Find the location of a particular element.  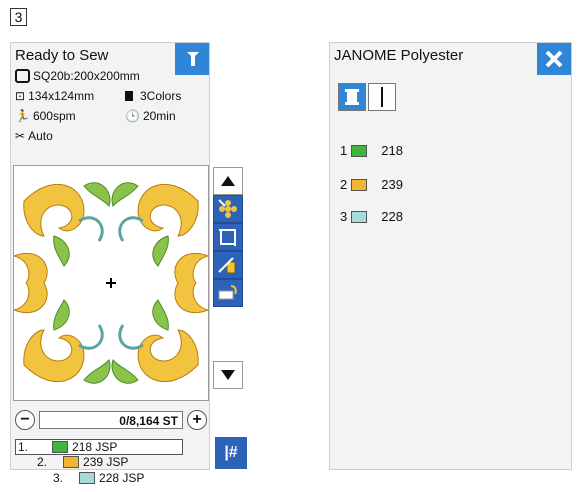

thread-number: 3 is located at coordinates (344, 216).